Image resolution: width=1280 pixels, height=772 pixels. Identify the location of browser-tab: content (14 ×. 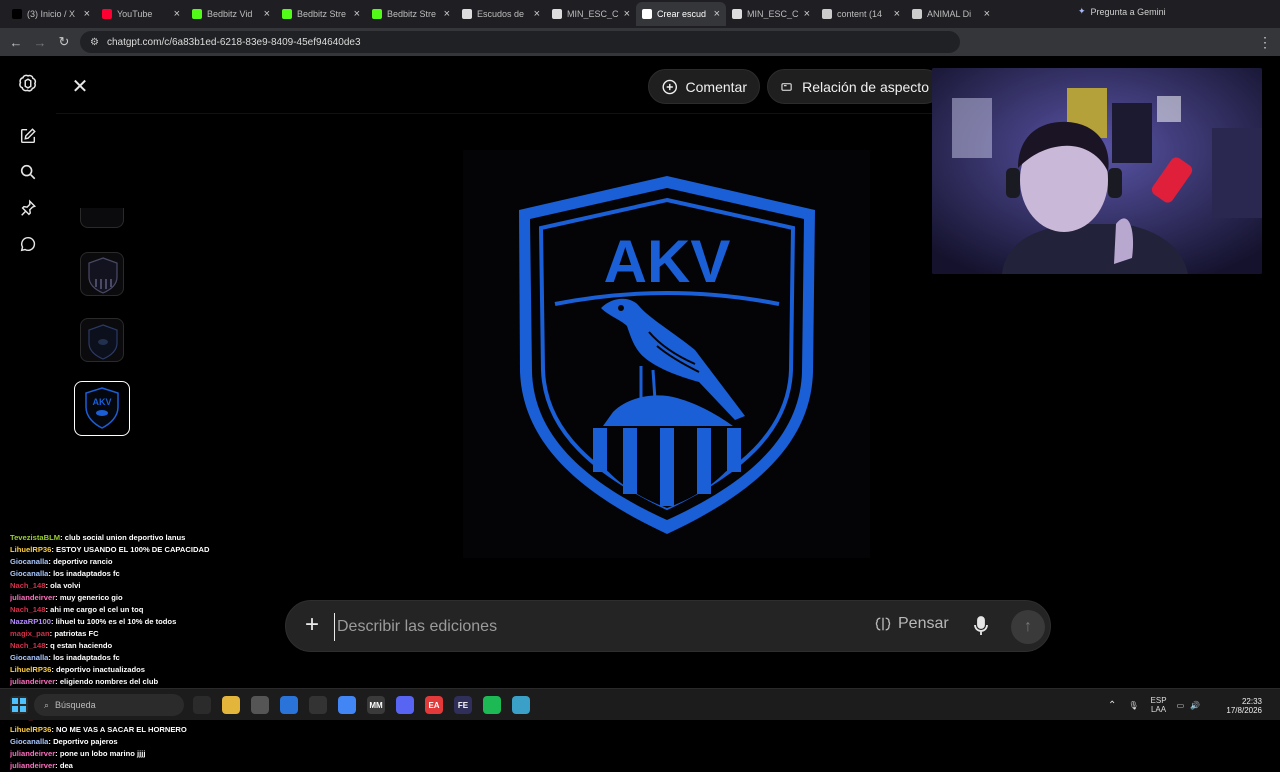
(861, 14).